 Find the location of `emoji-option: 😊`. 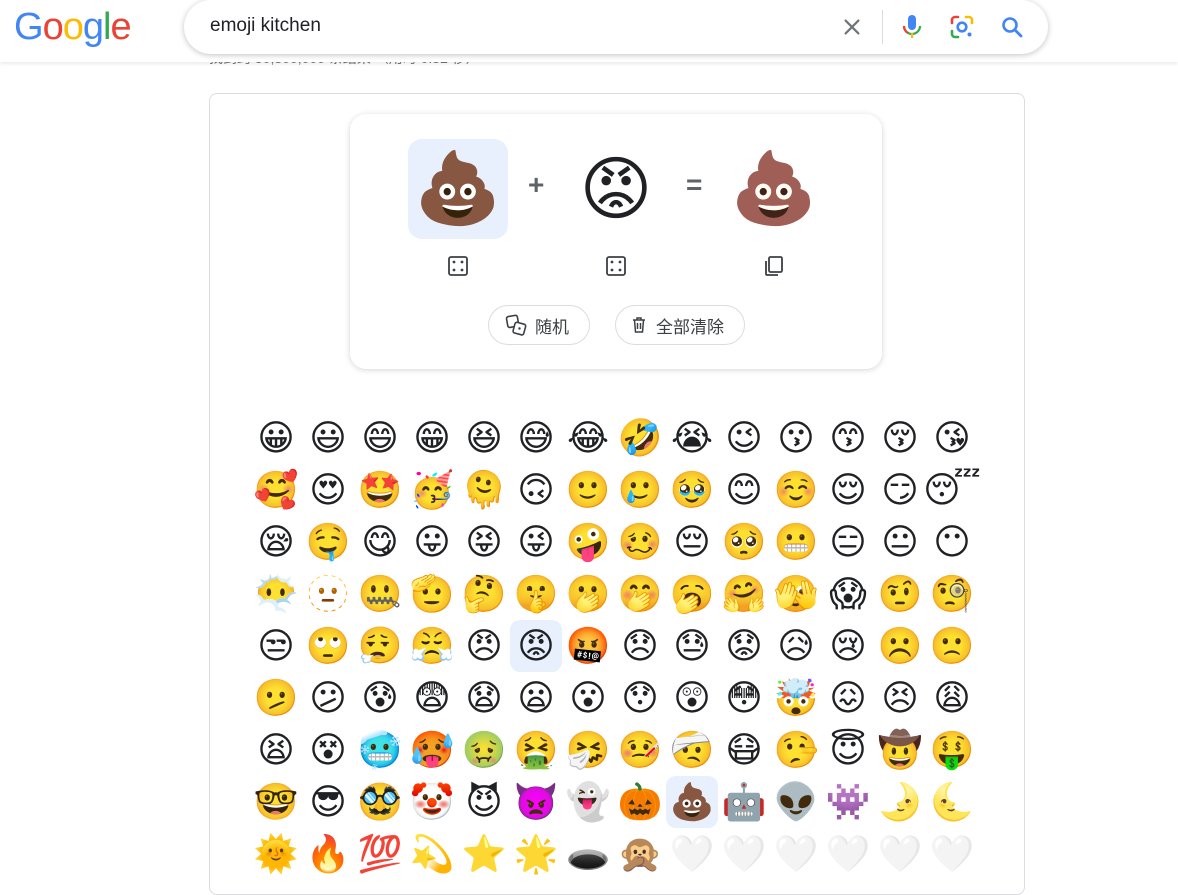

emoji-option: 😊 is located at coordinates (744, 490).